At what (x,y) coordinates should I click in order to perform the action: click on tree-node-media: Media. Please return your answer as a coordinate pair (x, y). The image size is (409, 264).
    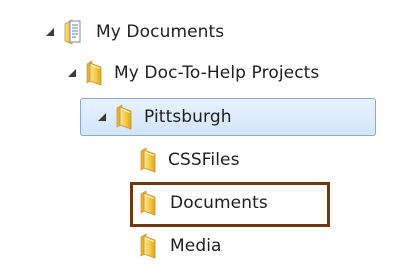
    Looking at the image, I should click on (181, 246).